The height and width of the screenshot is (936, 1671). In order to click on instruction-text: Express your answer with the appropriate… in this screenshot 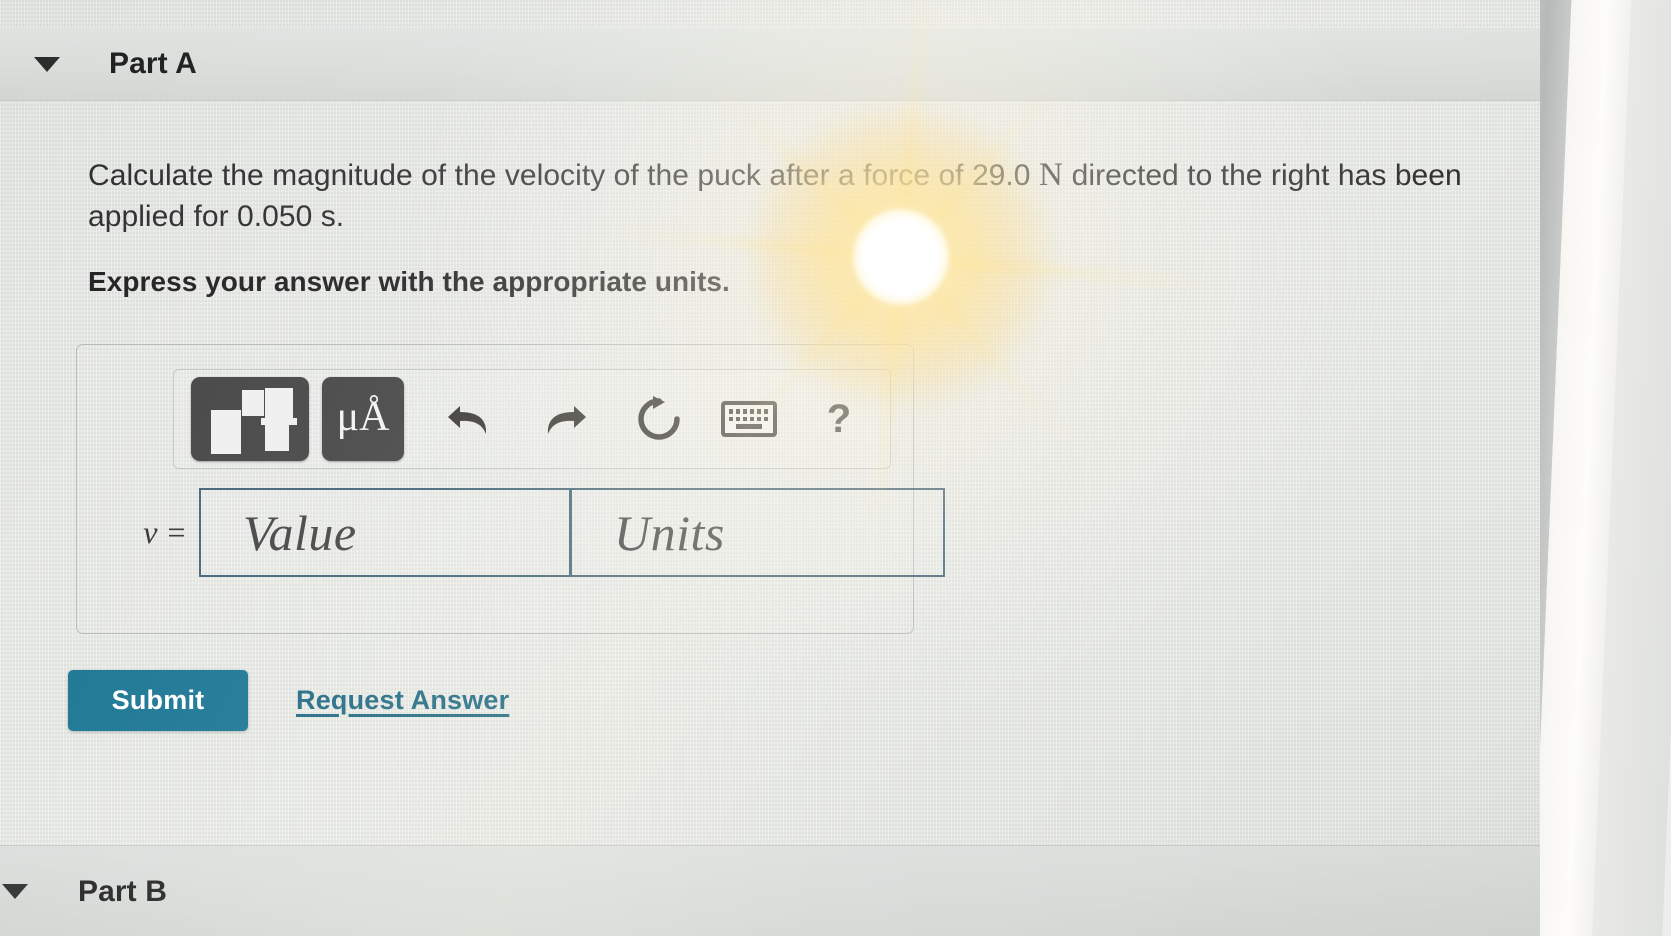, I will do `click(409, 281)`.